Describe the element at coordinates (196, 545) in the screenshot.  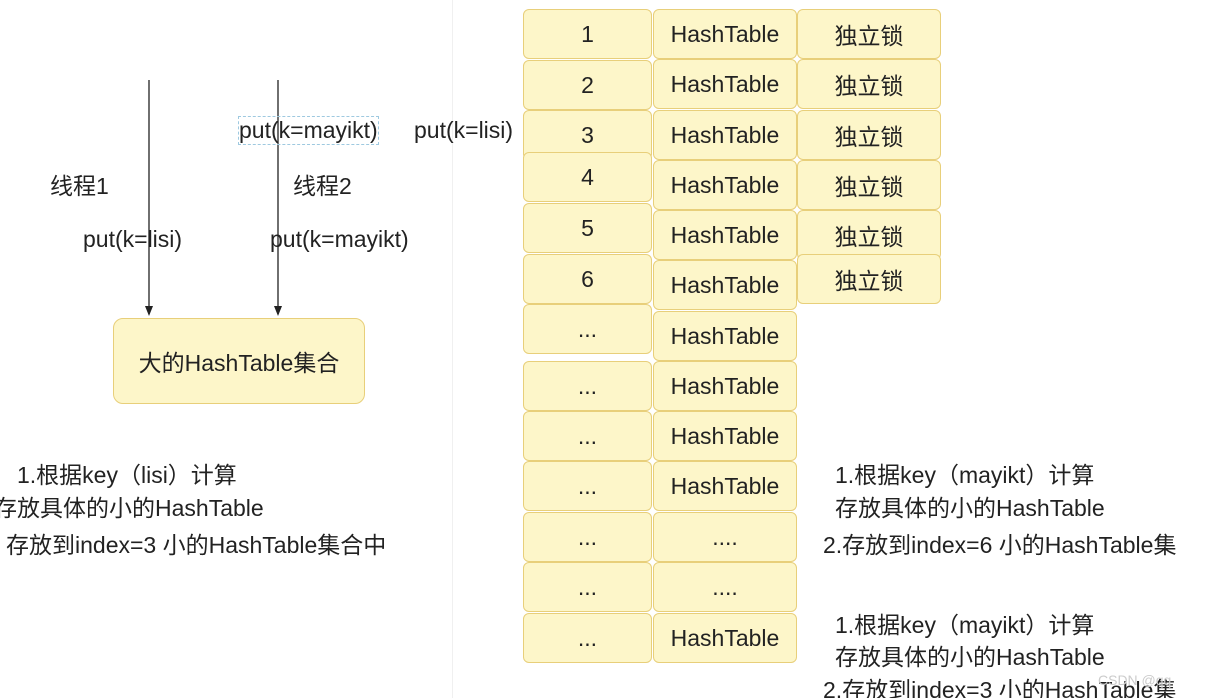
I see `left-note-line: 存放到index=3 小的HashTable集合中` at that location.